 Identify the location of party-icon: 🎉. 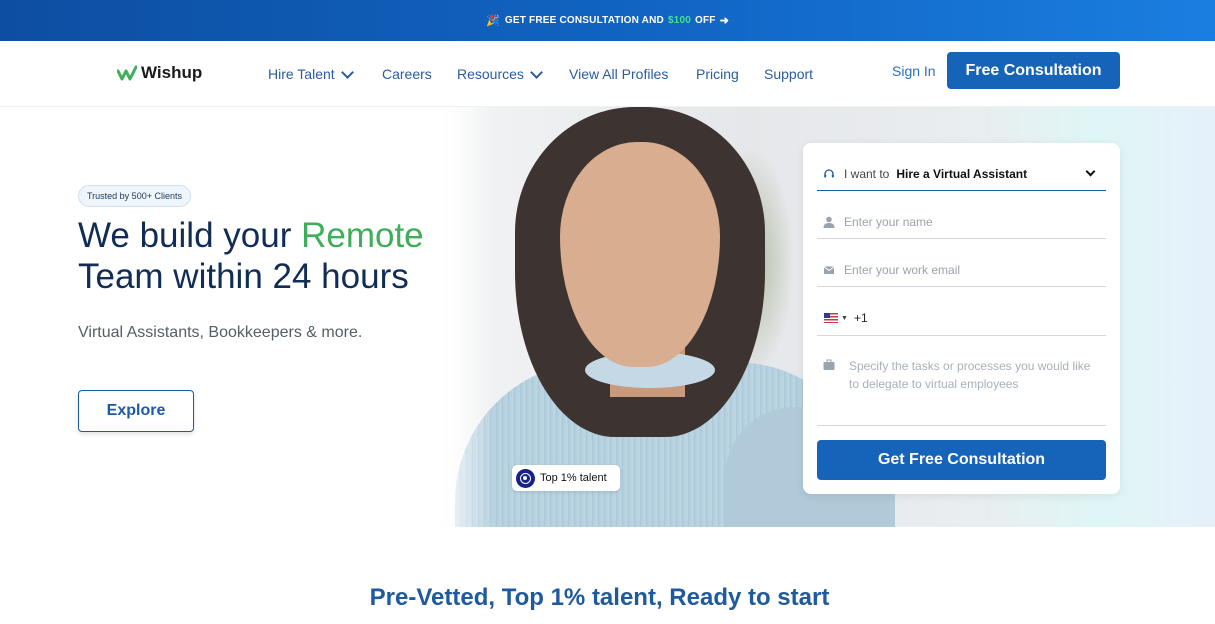
(492, 21).